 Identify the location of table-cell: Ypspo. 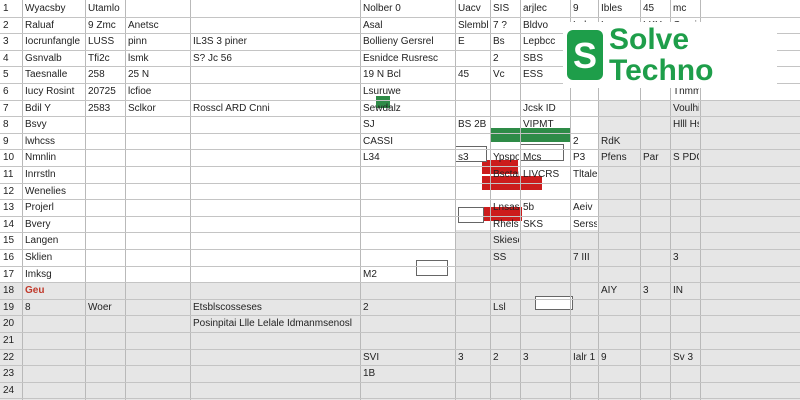
(506, 157).